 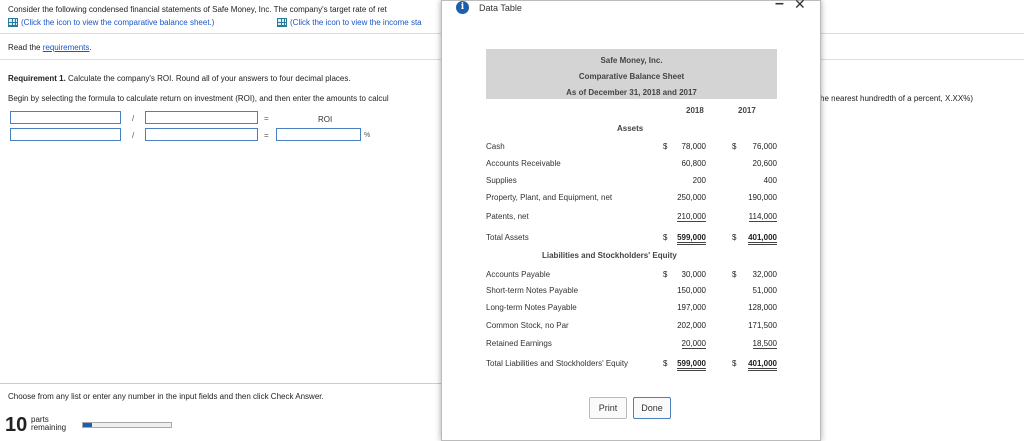 What do you see at coordinates (630, 128) in the screenshot?
I see `assets-header: Assets` at bounding box center [630, 128].